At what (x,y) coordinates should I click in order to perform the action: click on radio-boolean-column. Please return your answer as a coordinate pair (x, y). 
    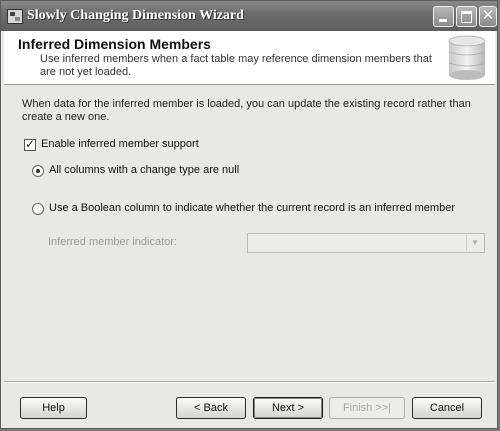
    Looking at the image, I should click on (38, 209).